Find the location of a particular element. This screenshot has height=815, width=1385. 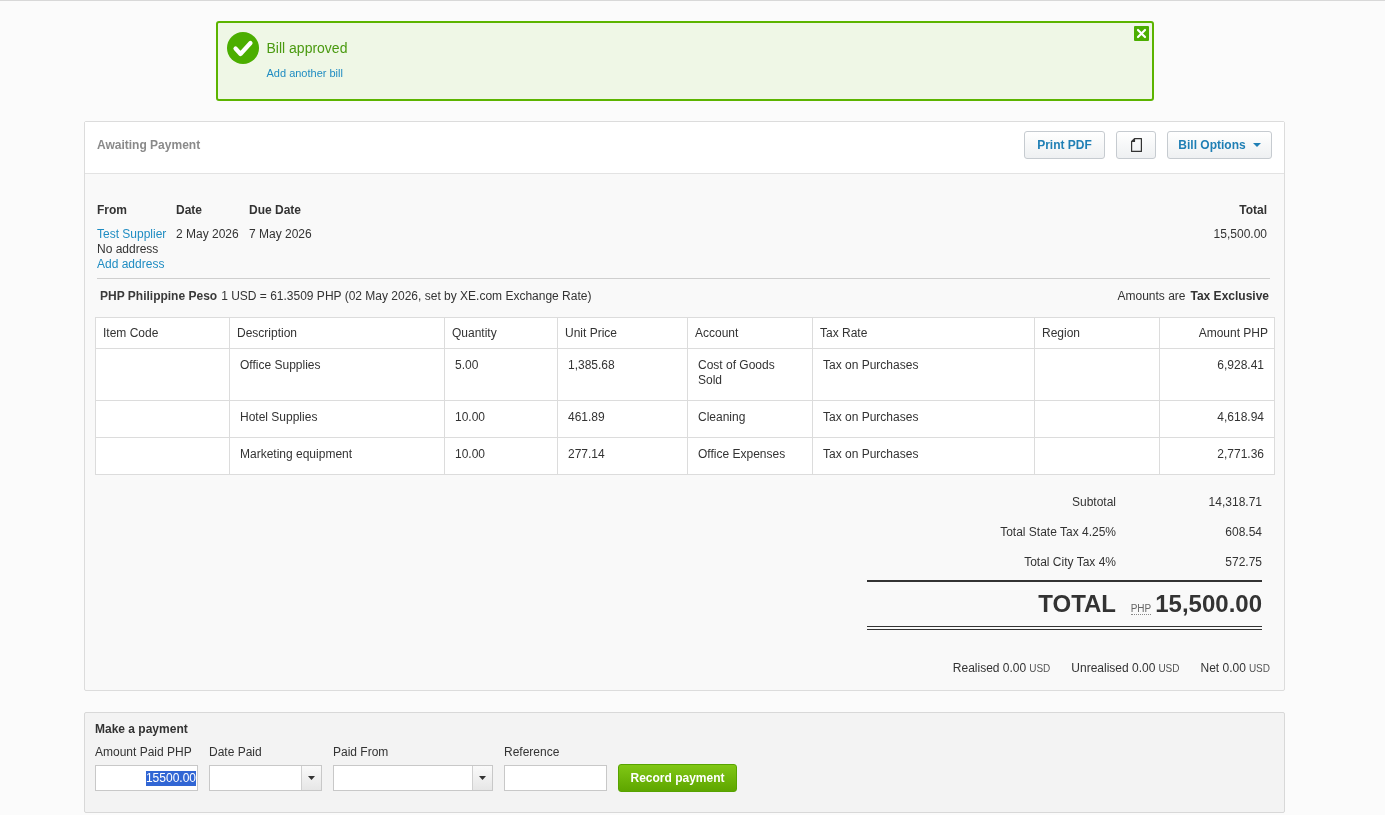

detail-value: No address is located at coordinates (128, 249).